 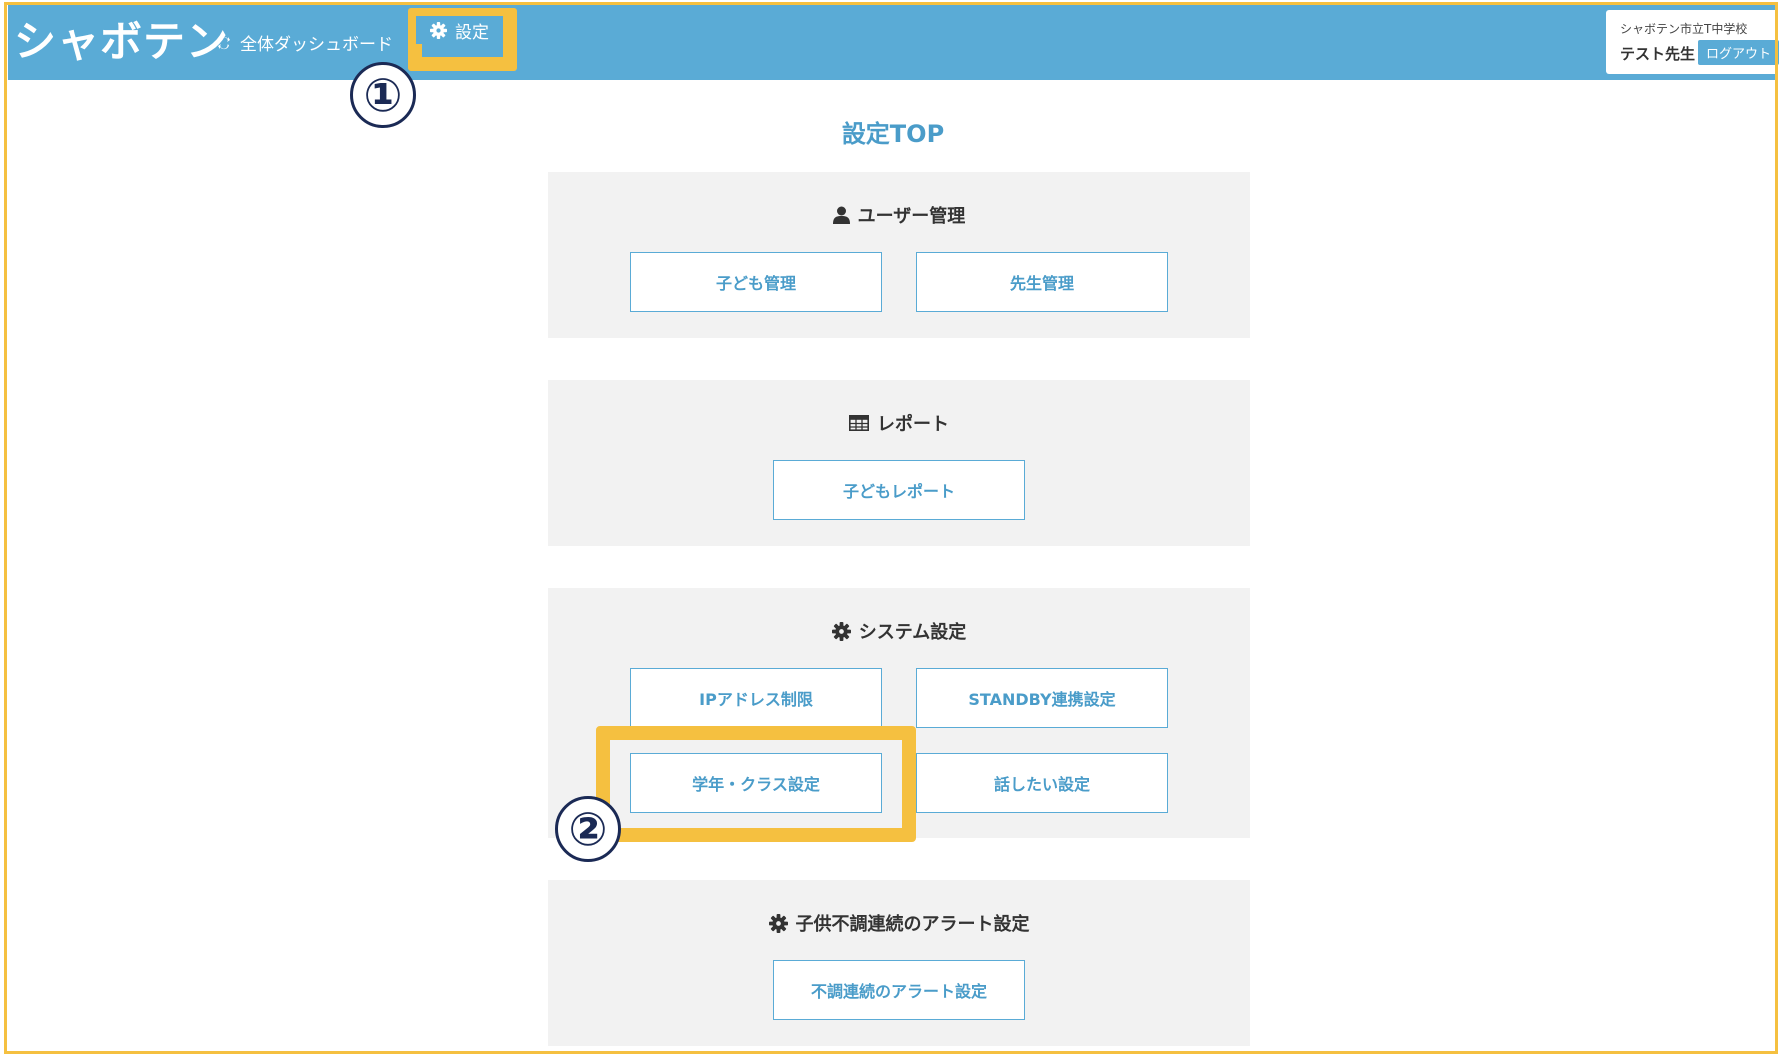 I want to click on card-title: システム設定, so click(x=899, y=631).